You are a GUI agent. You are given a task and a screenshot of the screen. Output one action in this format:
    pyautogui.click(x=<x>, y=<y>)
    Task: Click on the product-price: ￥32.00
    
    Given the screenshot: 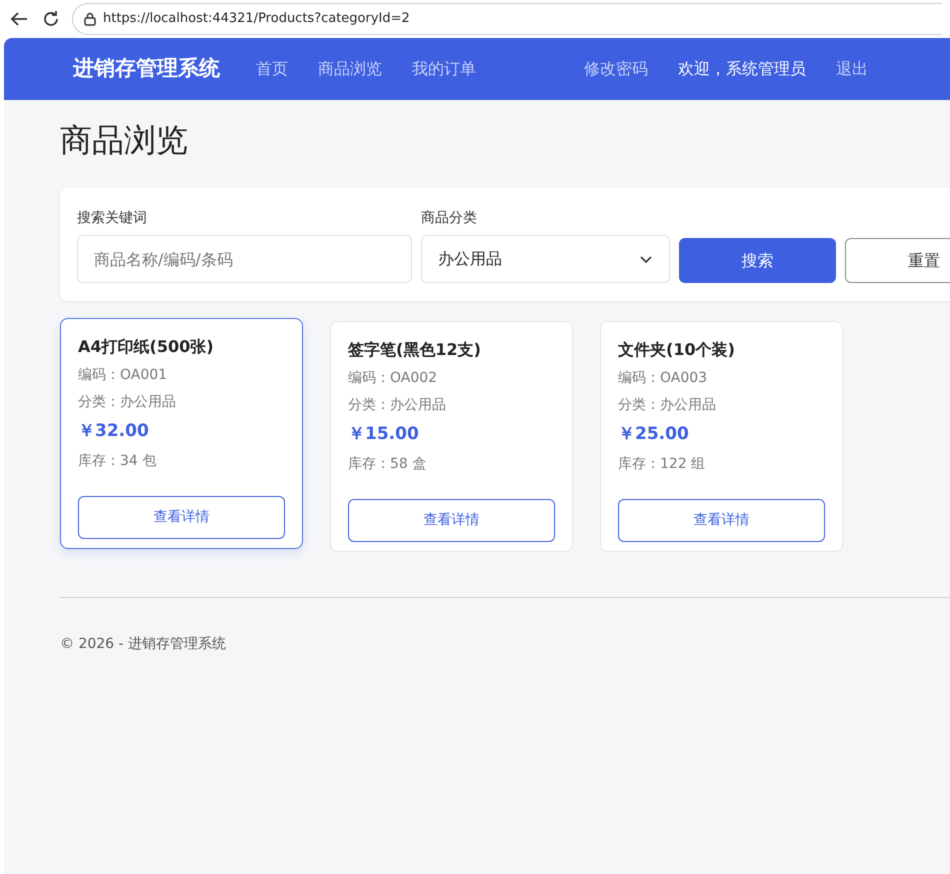 What is the action you would take?
    pyautogui.click(x=114, y=431)
    